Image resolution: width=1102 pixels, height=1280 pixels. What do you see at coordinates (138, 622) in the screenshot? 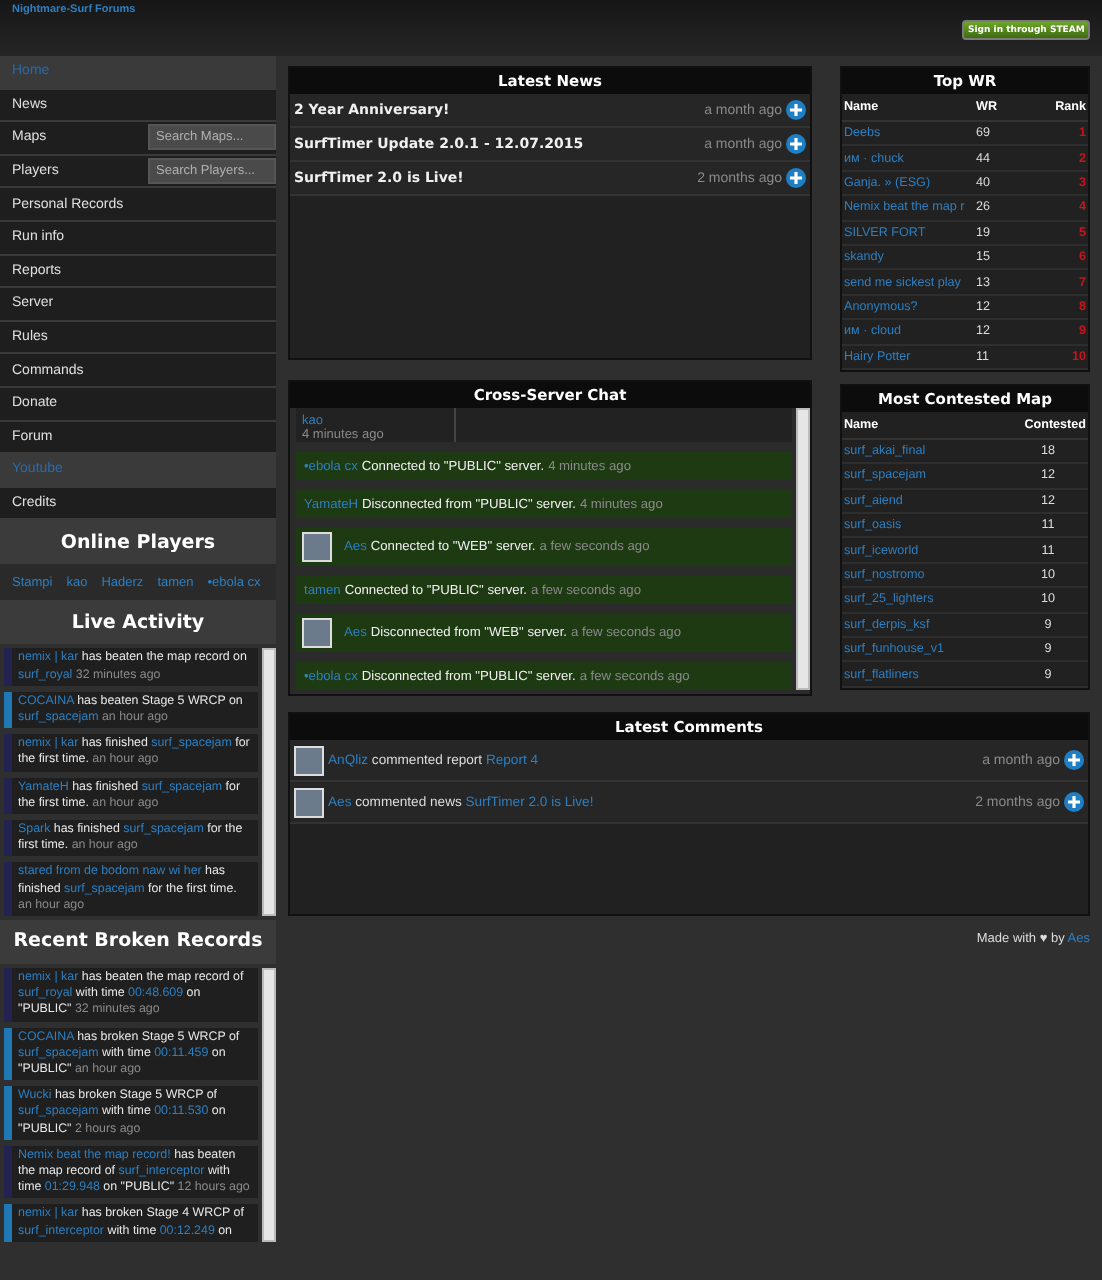
I see `section-heading: Live Activity` at bounding box center [138, 622].